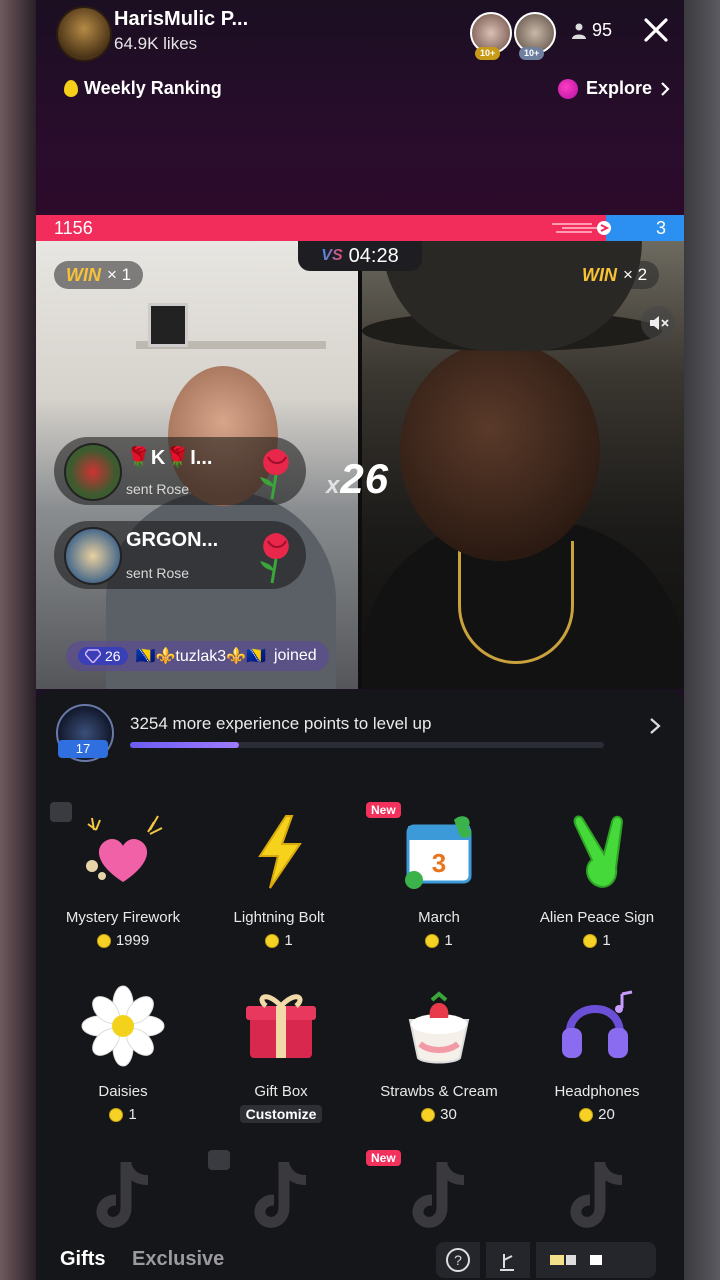 This screenshot has width=720, height=1280. I want to click on svg-text: 3, so click(439, 863).